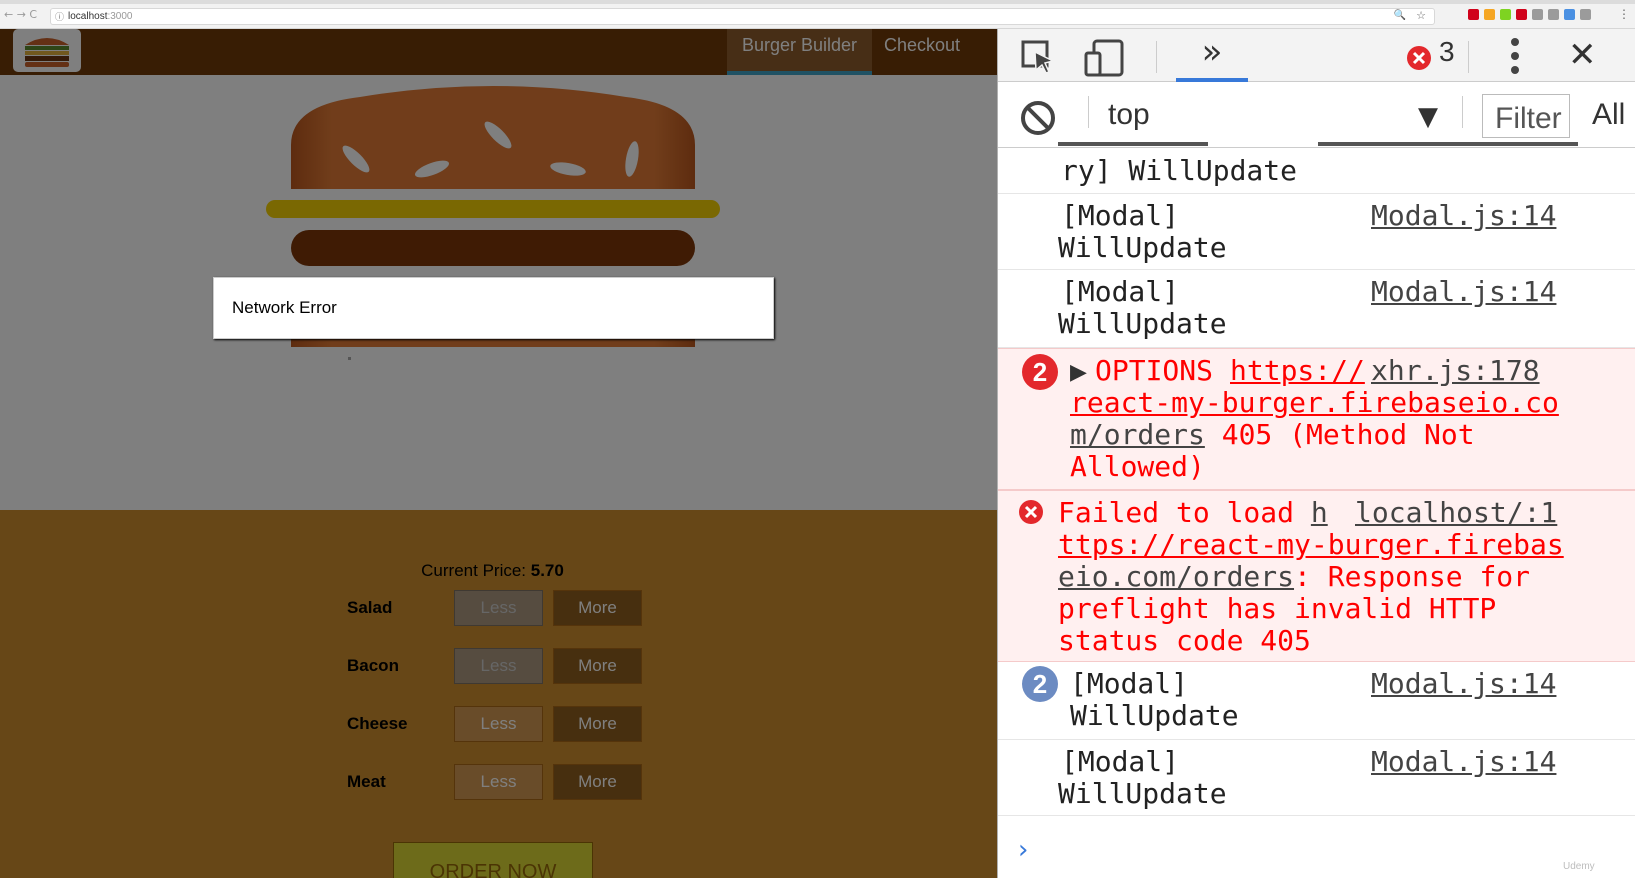  What do you see at coordinates (1038, 59) in the screenshot?
I see `inspect-element-icon` at bounding box center [1038, 59].